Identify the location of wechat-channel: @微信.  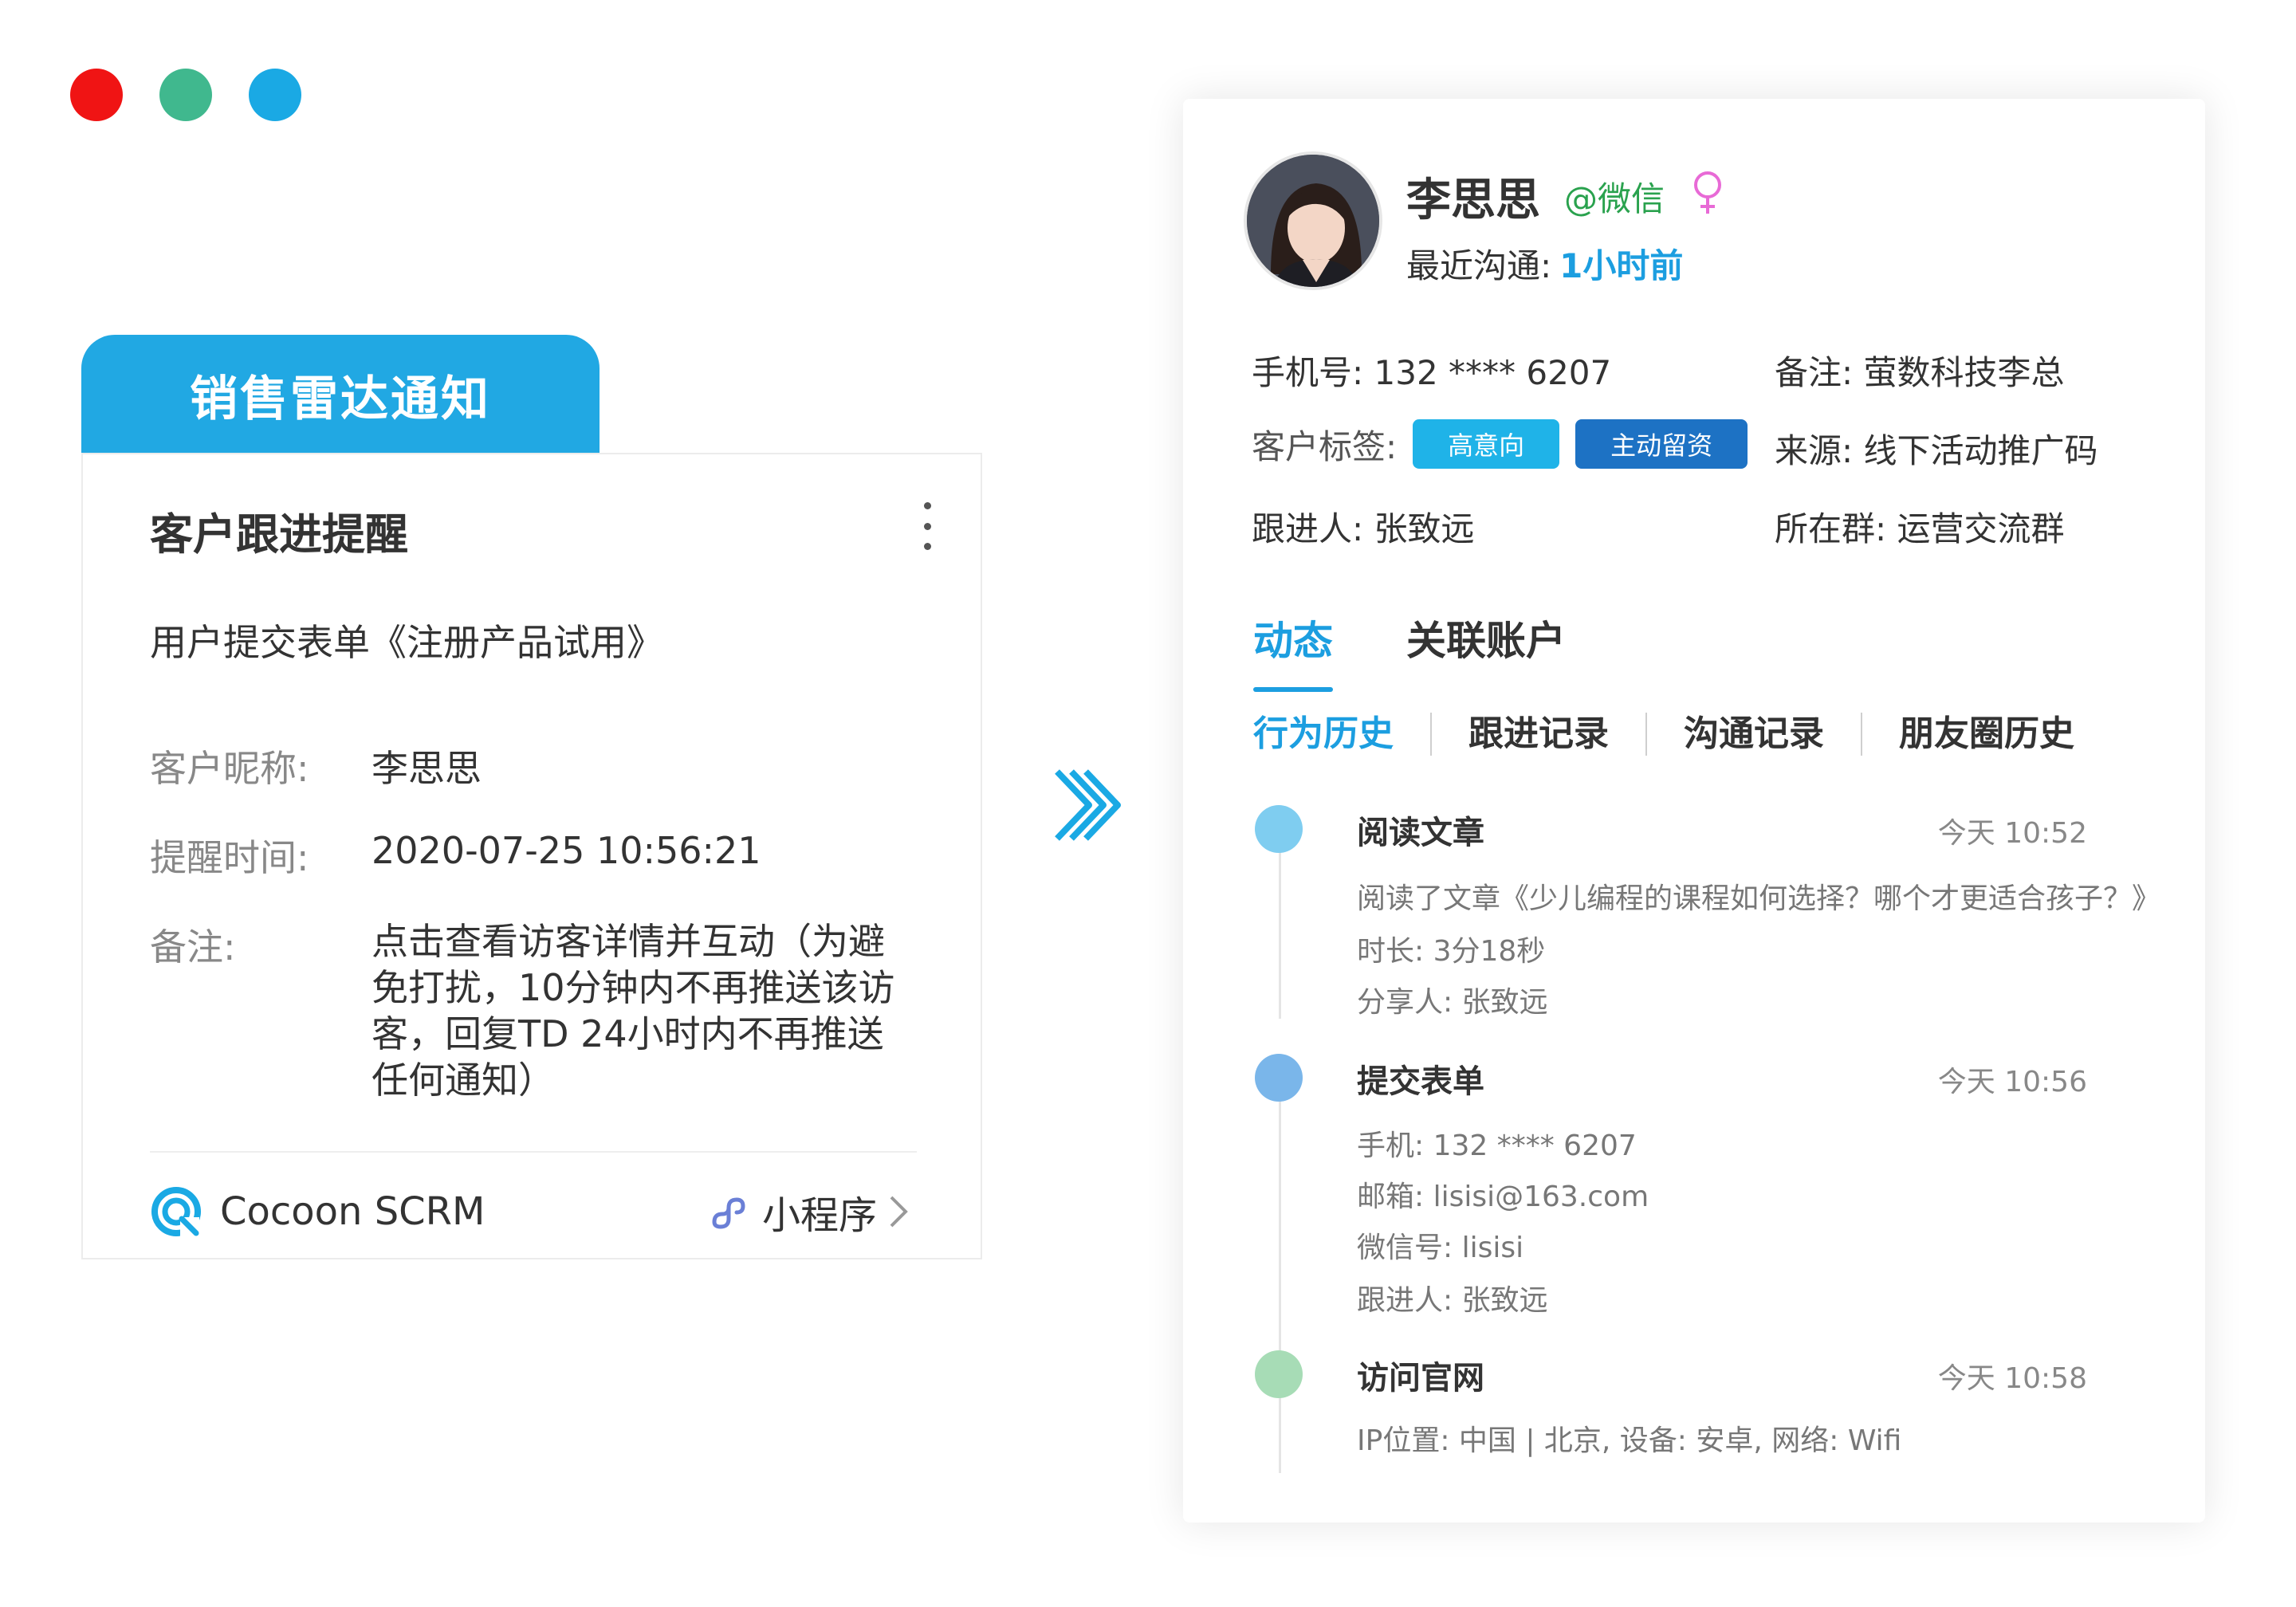
(1614, 198).